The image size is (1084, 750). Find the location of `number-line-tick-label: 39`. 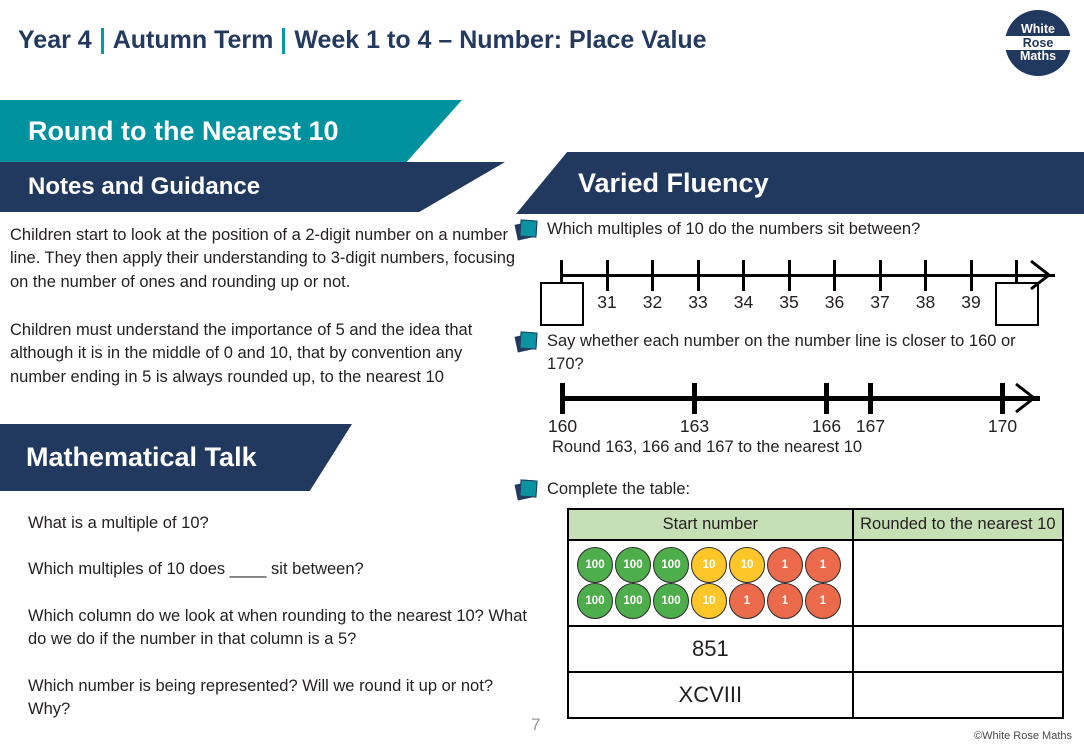

number-line-tick-label: 39 is located at coordinates (971, 302).